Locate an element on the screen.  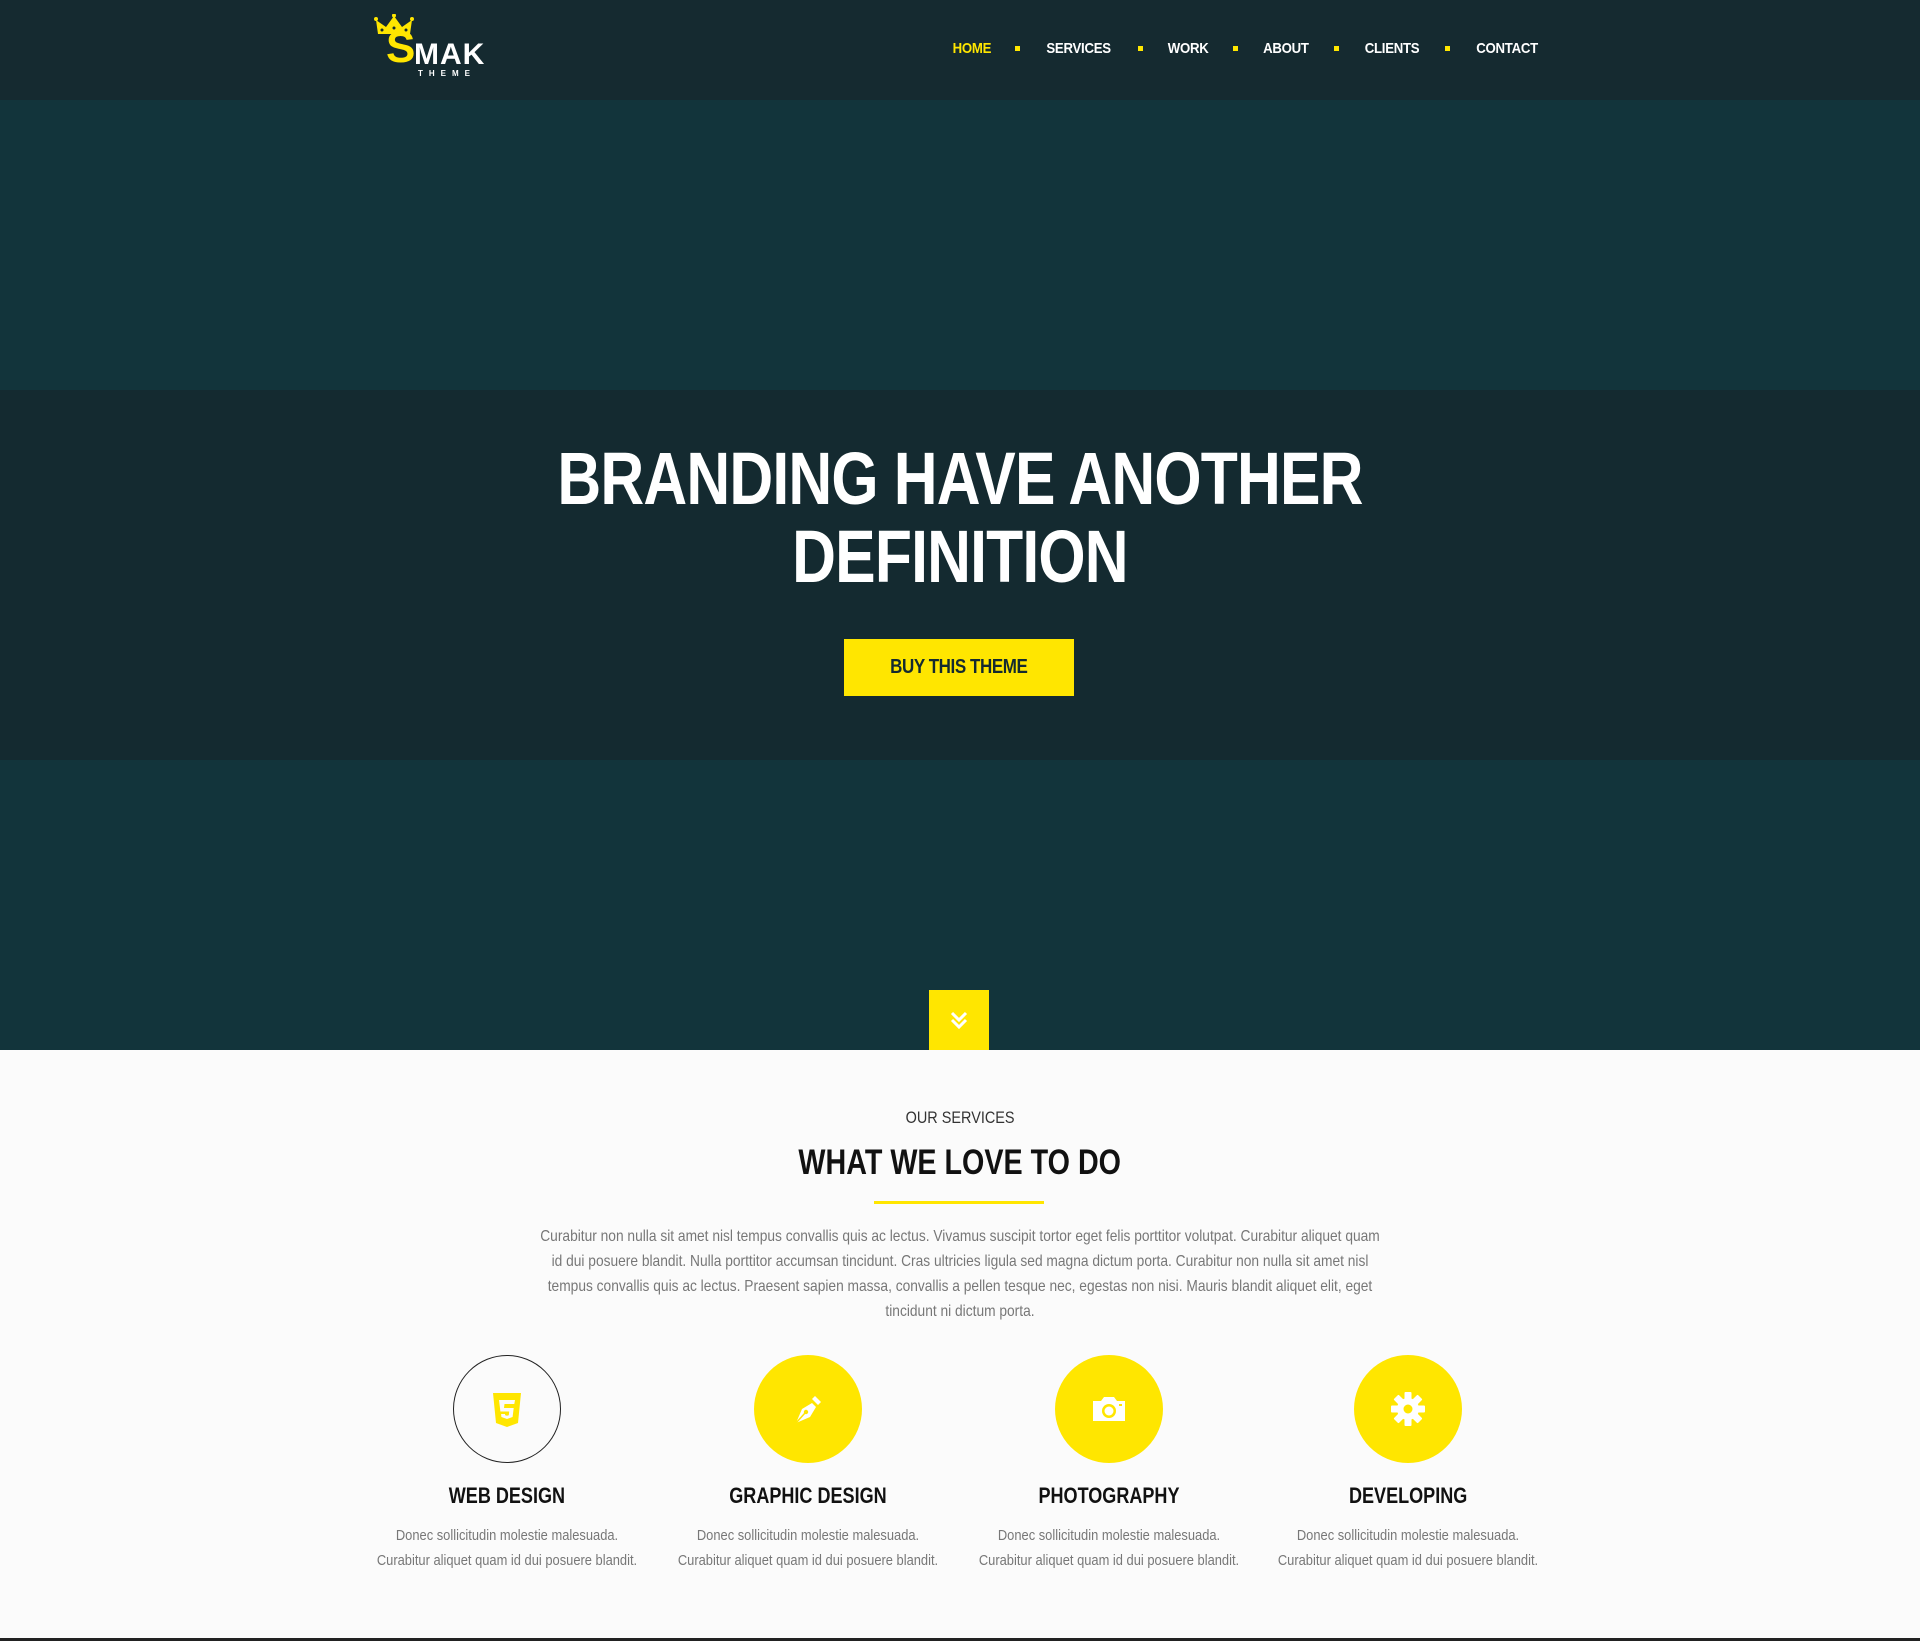
service-name-text: WEB DESIGN is located at coordinates (507, 1495).